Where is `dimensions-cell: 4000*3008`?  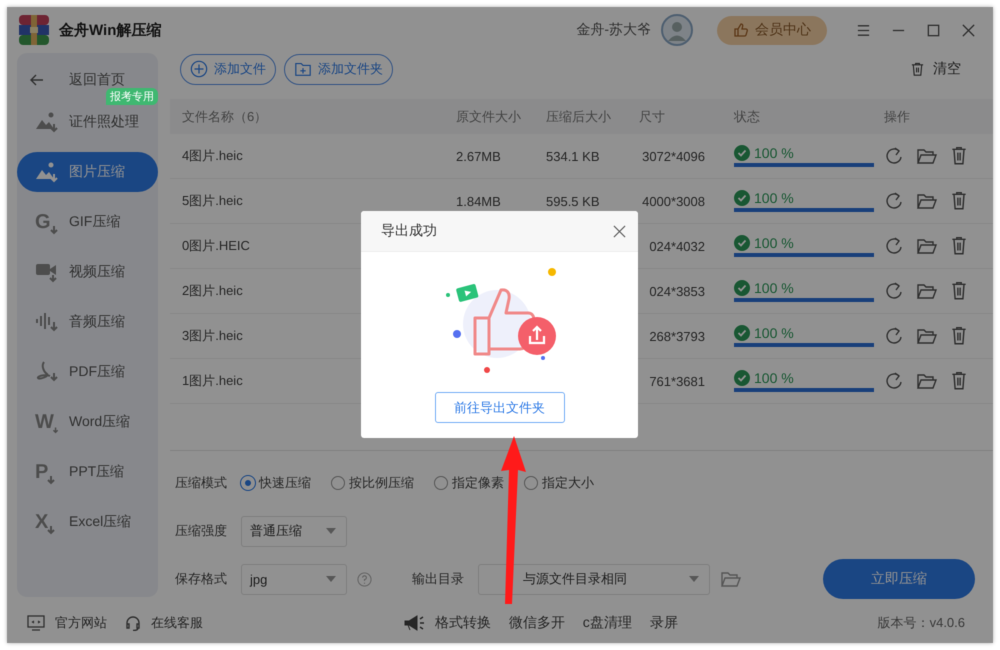
dimensions-cell: 4000*3008 is located at coordinates (673, 201).